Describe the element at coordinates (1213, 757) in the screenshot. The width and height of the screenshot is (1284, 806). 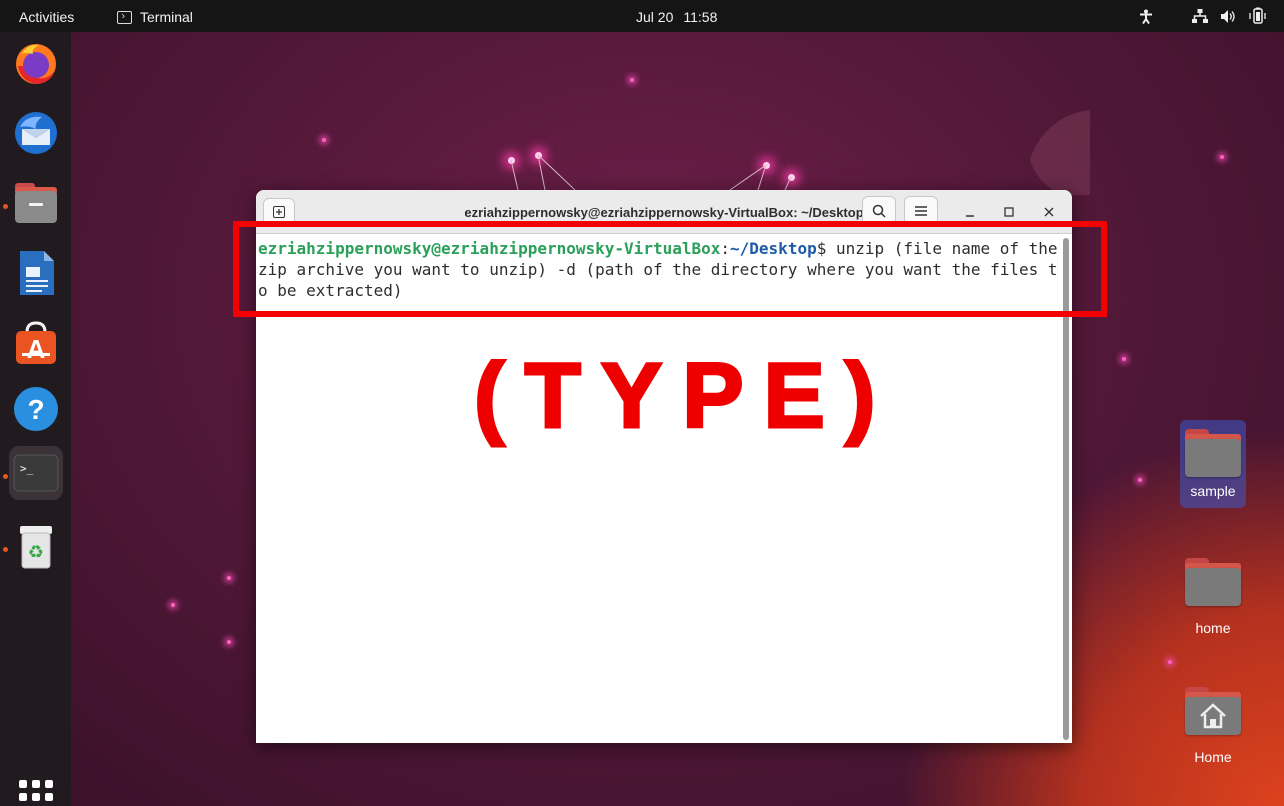
I see `desktop-icon-label: Home` at that location.